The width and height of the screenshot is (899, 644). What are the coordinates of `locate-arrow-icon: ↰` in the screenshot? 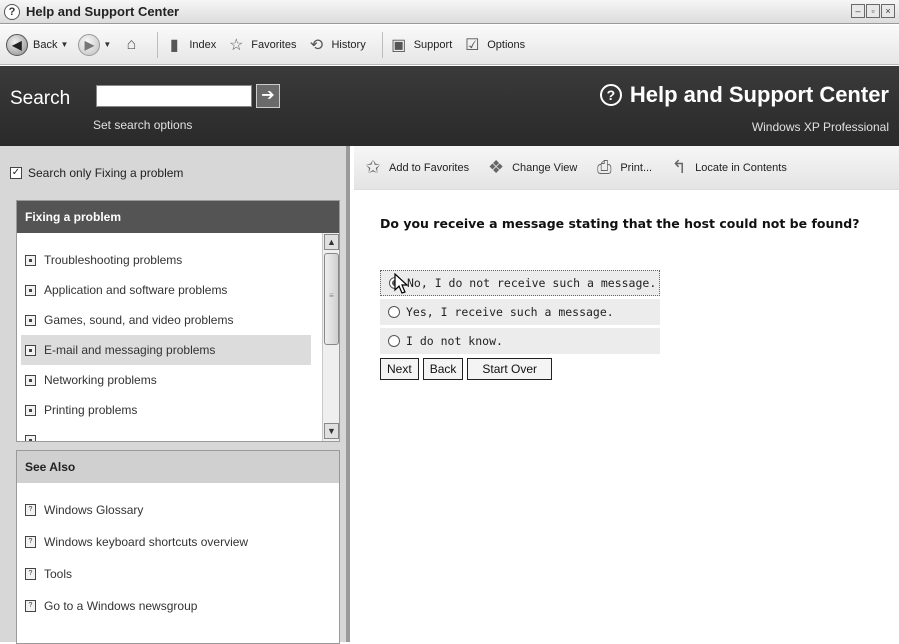 It's located at (679, 167).